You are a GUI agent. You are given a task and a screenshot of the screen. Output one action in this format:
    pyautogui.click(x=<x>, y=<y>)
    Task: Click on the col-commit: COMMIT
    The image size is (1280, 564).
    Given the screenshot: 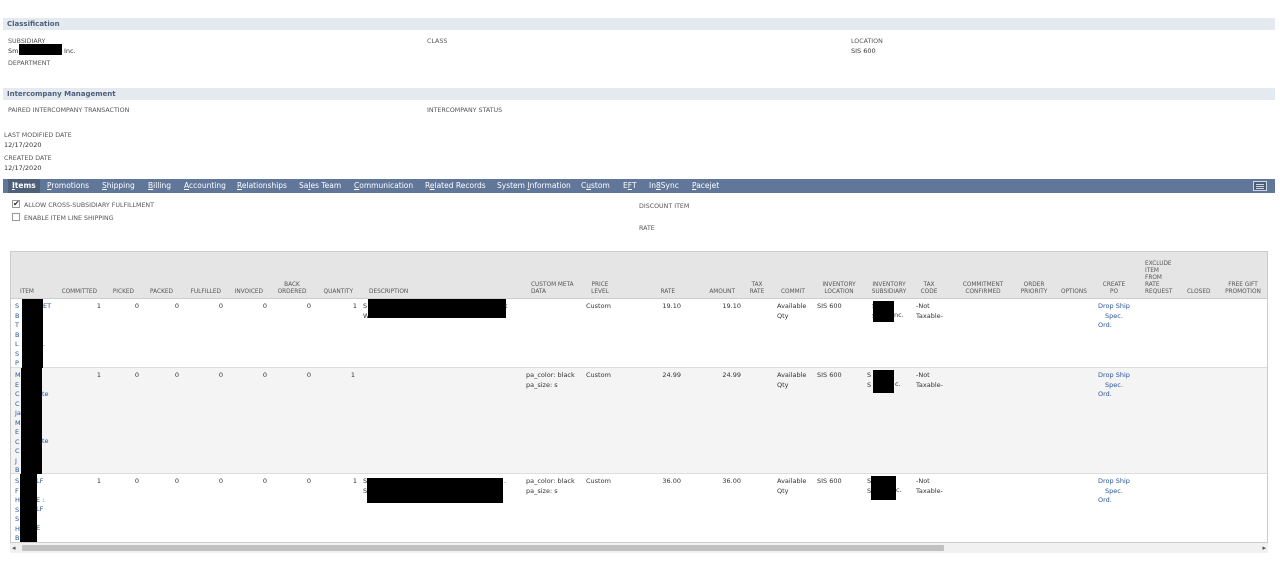 What is the action you would take?
    pyautogui.click(x=793, y=292)
    